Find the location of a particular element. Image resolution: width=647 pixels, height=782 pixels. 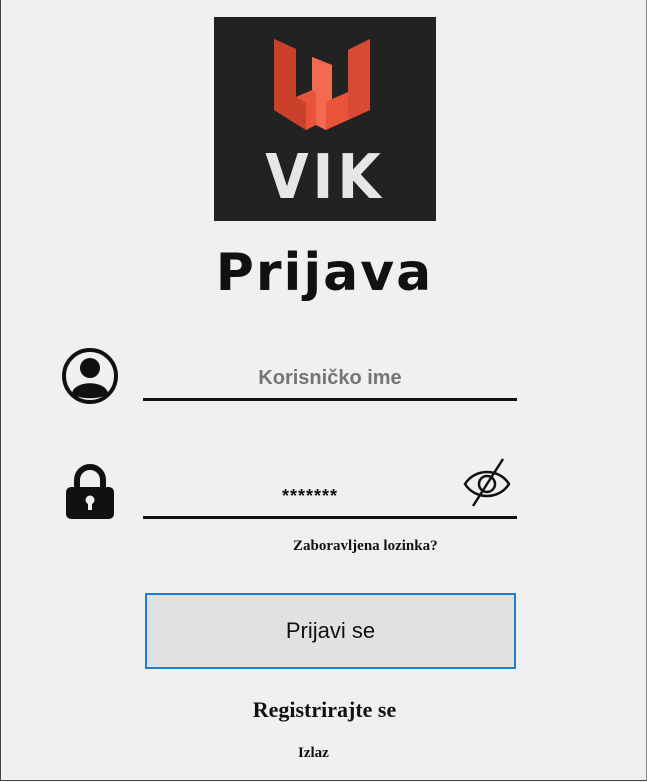

vik-logo: VIK is located at coordinates (325, 119).